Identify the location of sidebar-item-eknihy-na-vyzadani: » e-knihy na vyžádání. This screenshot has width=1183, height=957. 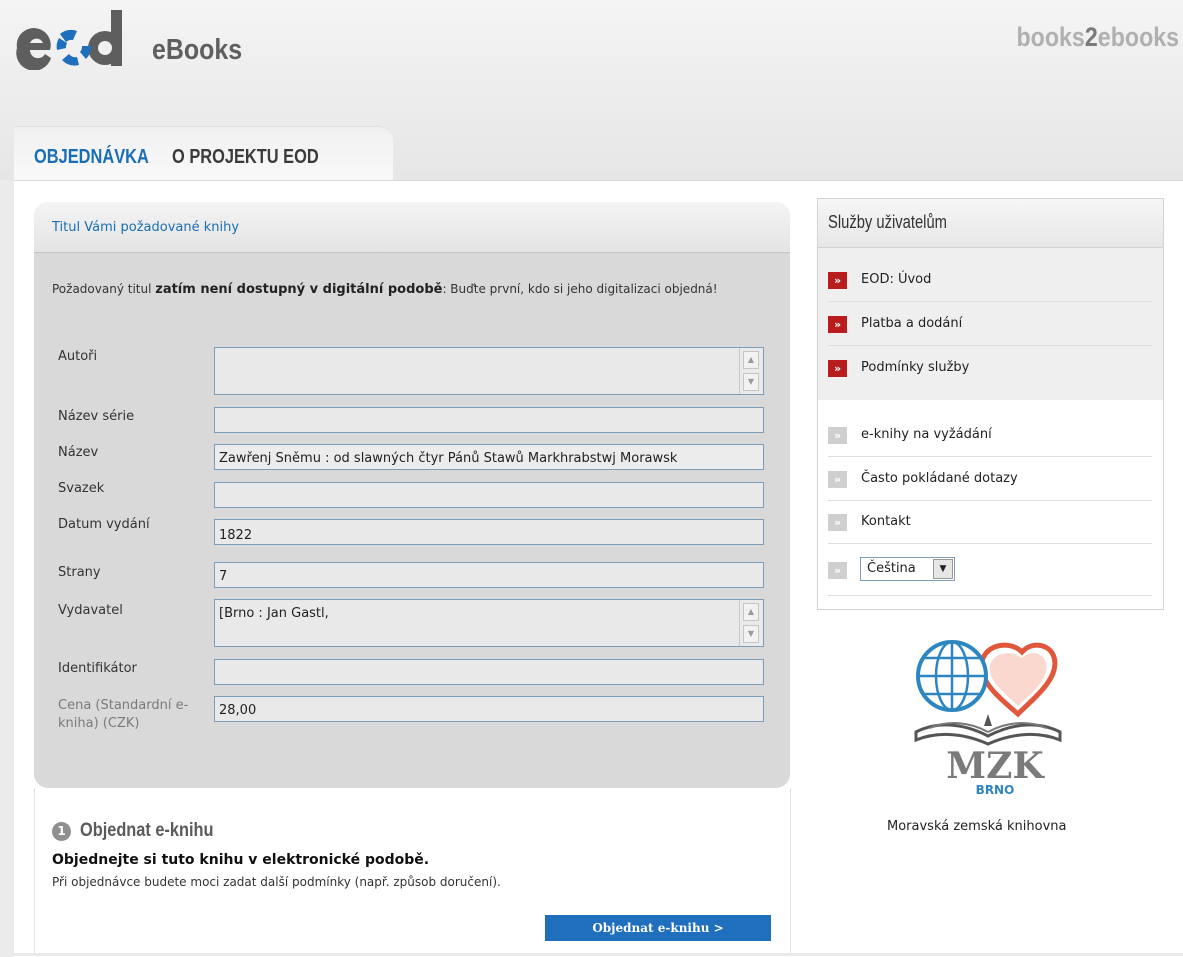
(990, 435).